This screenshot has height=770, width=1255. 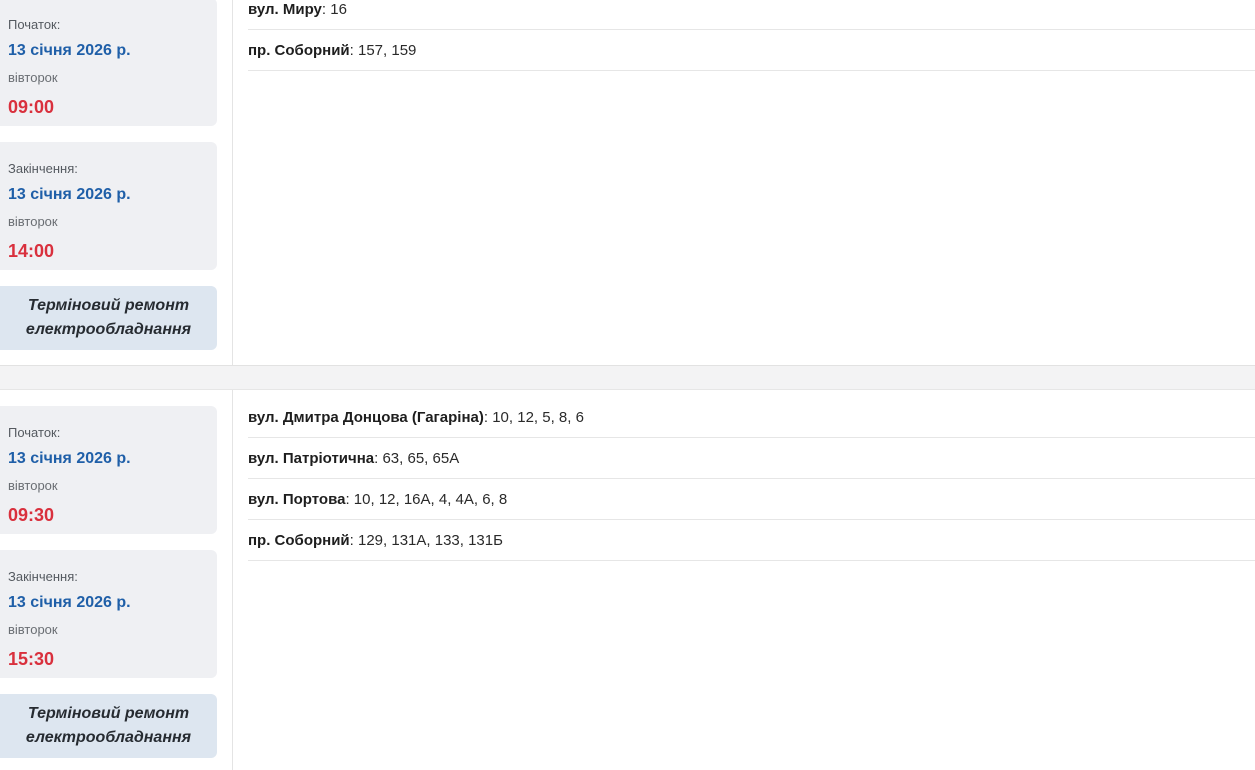 I want to click on end-time: 15:30, so click(x=31, y=659).